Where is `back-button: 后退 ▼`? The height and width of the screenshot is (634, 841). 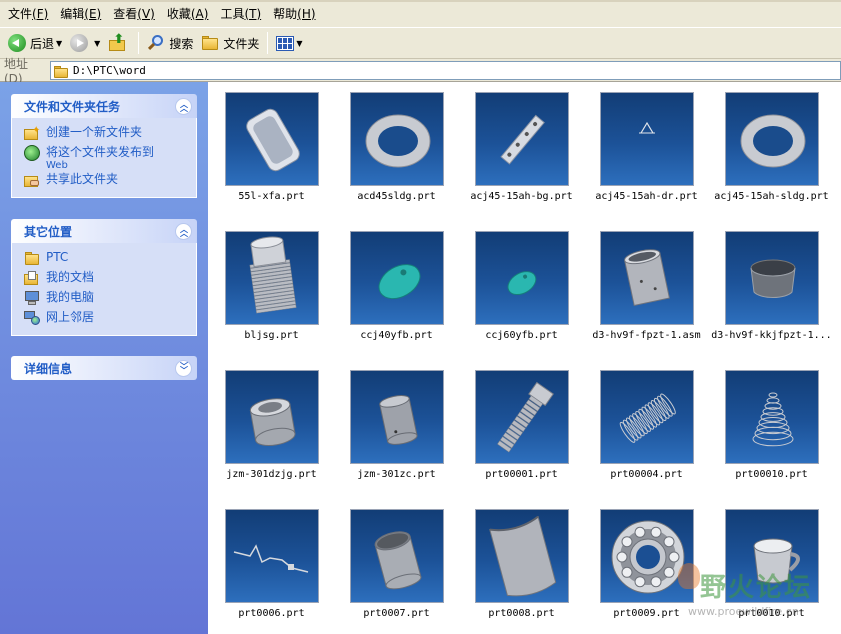 back-button: 后退 ▼ is located at coordinates (35, 43).